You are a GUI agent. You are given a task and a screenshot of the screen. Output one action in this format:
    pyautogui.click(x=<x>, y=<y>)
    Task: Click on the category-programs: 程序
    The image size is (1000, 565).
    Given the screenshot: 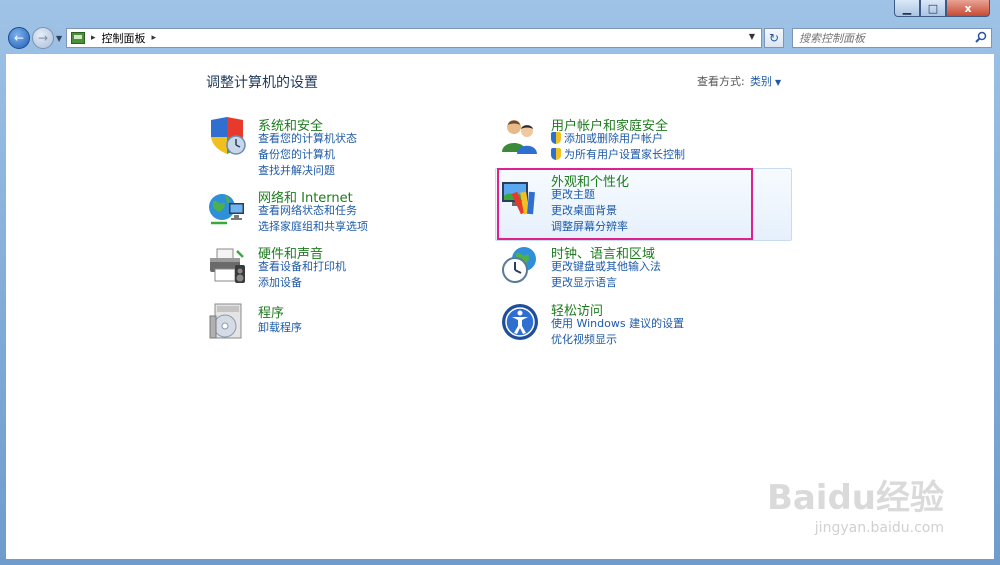 What is the action you would take?
    pyautogui.click(x=271, y=311)
    